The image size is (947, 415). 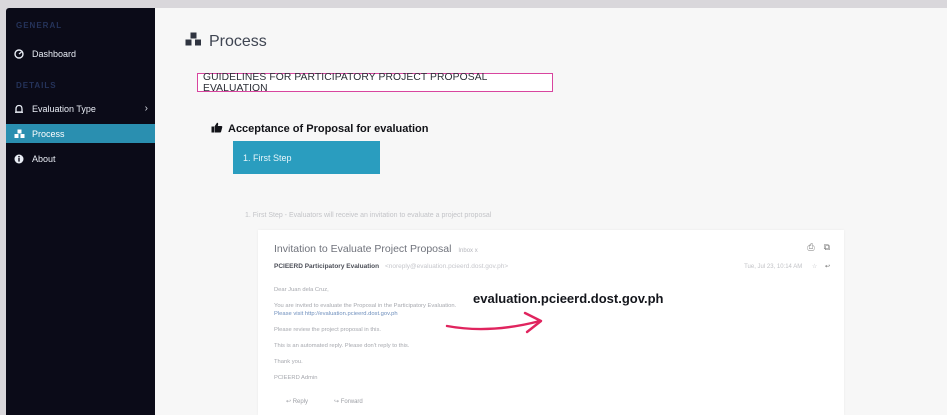 I want to click on page-title-text: Process, so click(x=238, y=41).